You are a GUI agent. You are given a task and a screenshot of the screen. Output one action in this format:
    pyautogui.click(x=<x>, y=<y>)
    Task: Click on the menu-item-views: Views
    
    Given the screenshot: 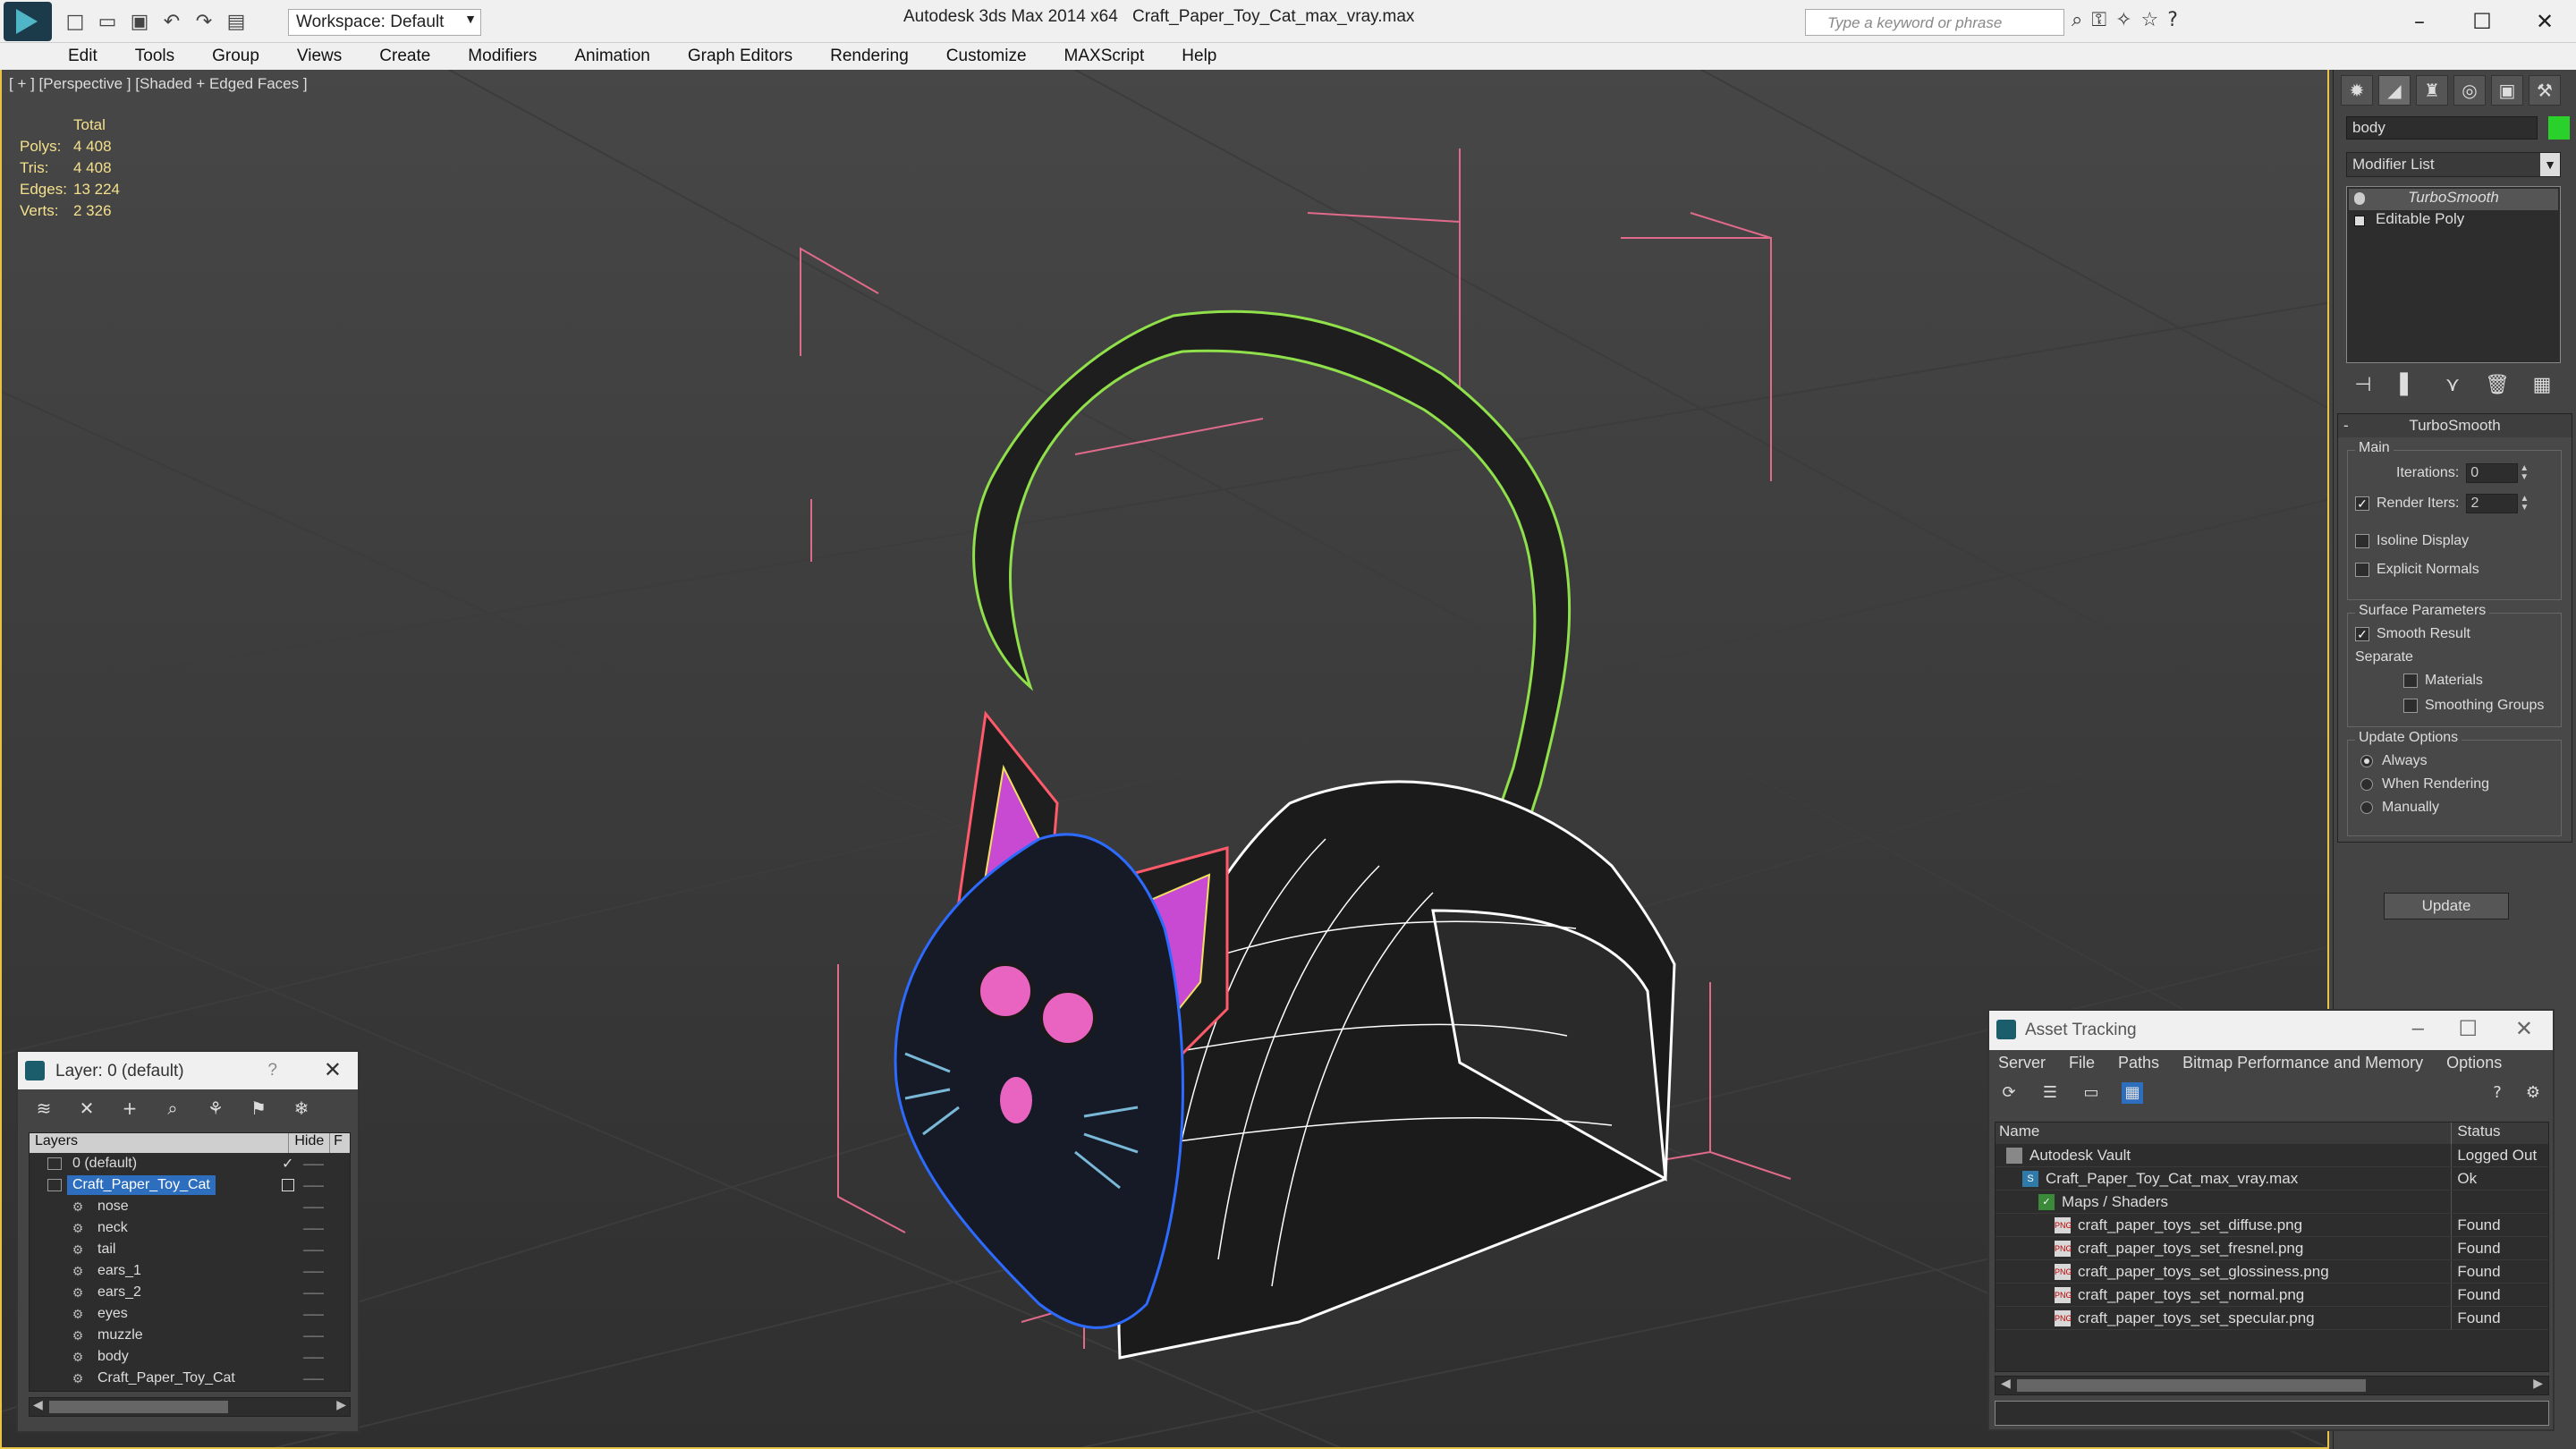 What is the action you would take?
    pyautogui.click(x=319, y=56)
    